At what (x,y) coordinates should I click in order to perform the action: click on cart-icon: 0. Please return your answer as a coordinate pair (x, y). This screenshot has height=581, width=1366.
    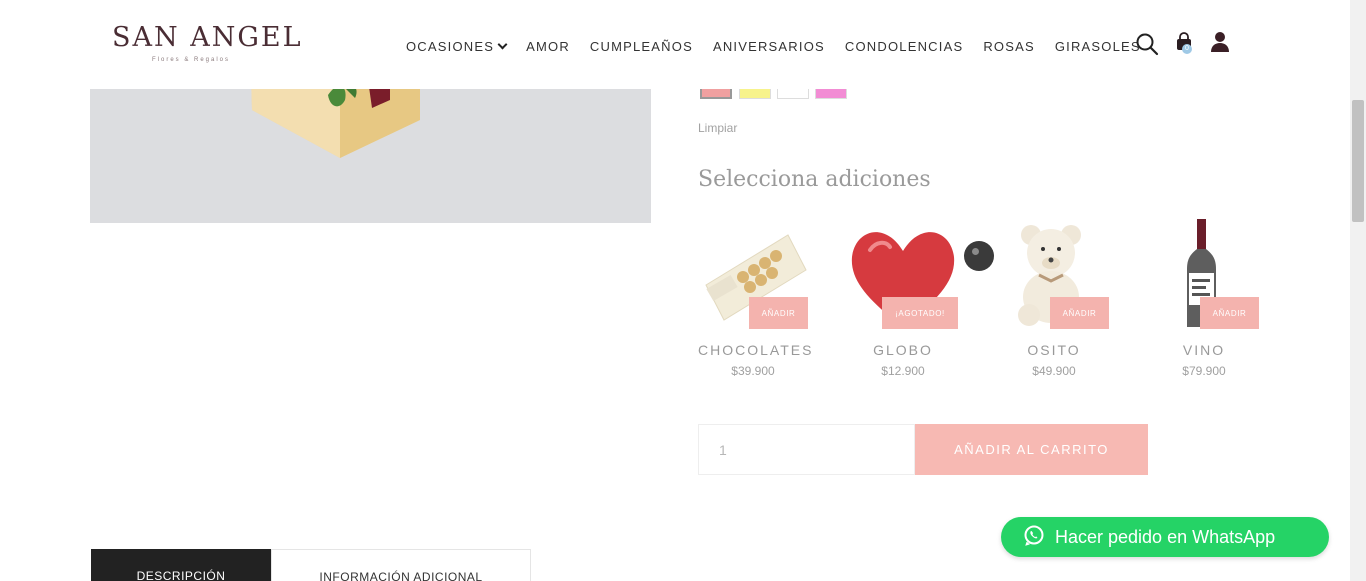
    Looking at the image, I should click on (1185, 43).